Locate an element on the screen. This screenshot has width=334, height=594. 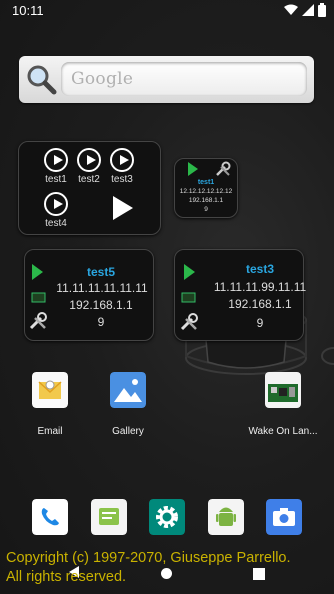
search-input: Google is located at coordinates (184, 79).